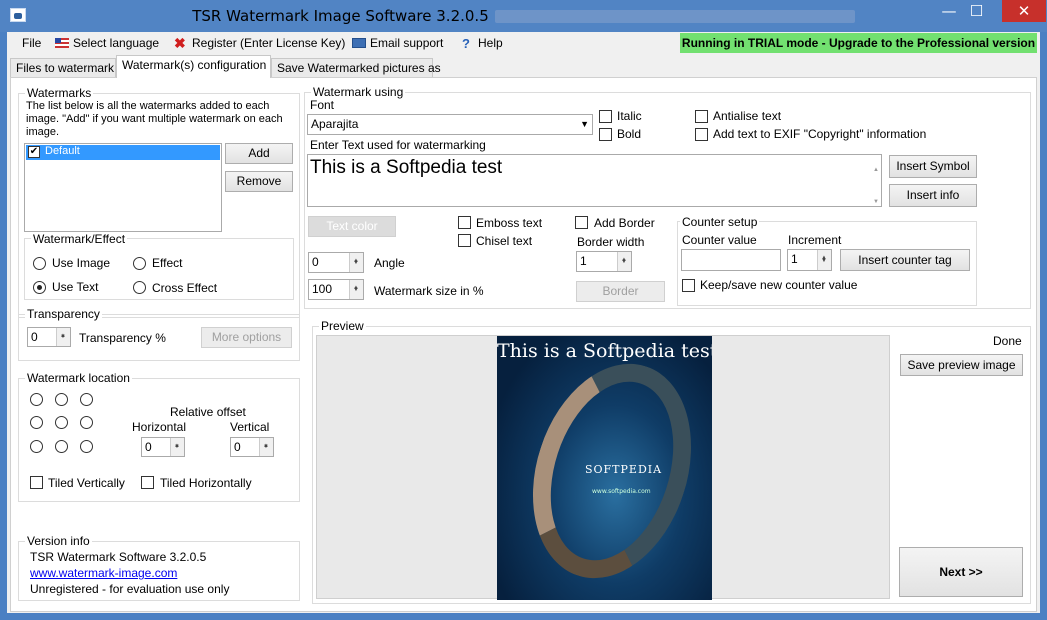 The image size is (1047, 620). What do you see at coordinates (629, 116) in the screenshot?
I see `italic-label: Italic` at bounding box center [629, 116].